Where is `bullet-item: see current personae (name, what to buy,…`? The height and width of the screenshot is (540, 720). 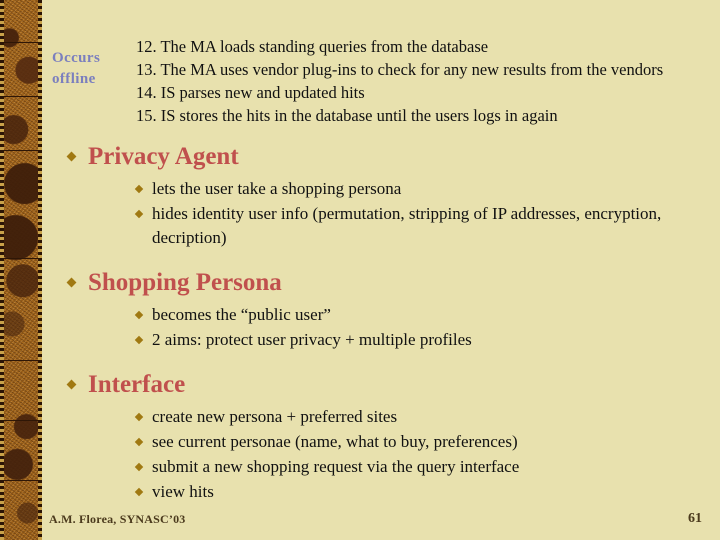
bullet-item: see current personae (name, what to buy,… is located at coordinates (360, 442).